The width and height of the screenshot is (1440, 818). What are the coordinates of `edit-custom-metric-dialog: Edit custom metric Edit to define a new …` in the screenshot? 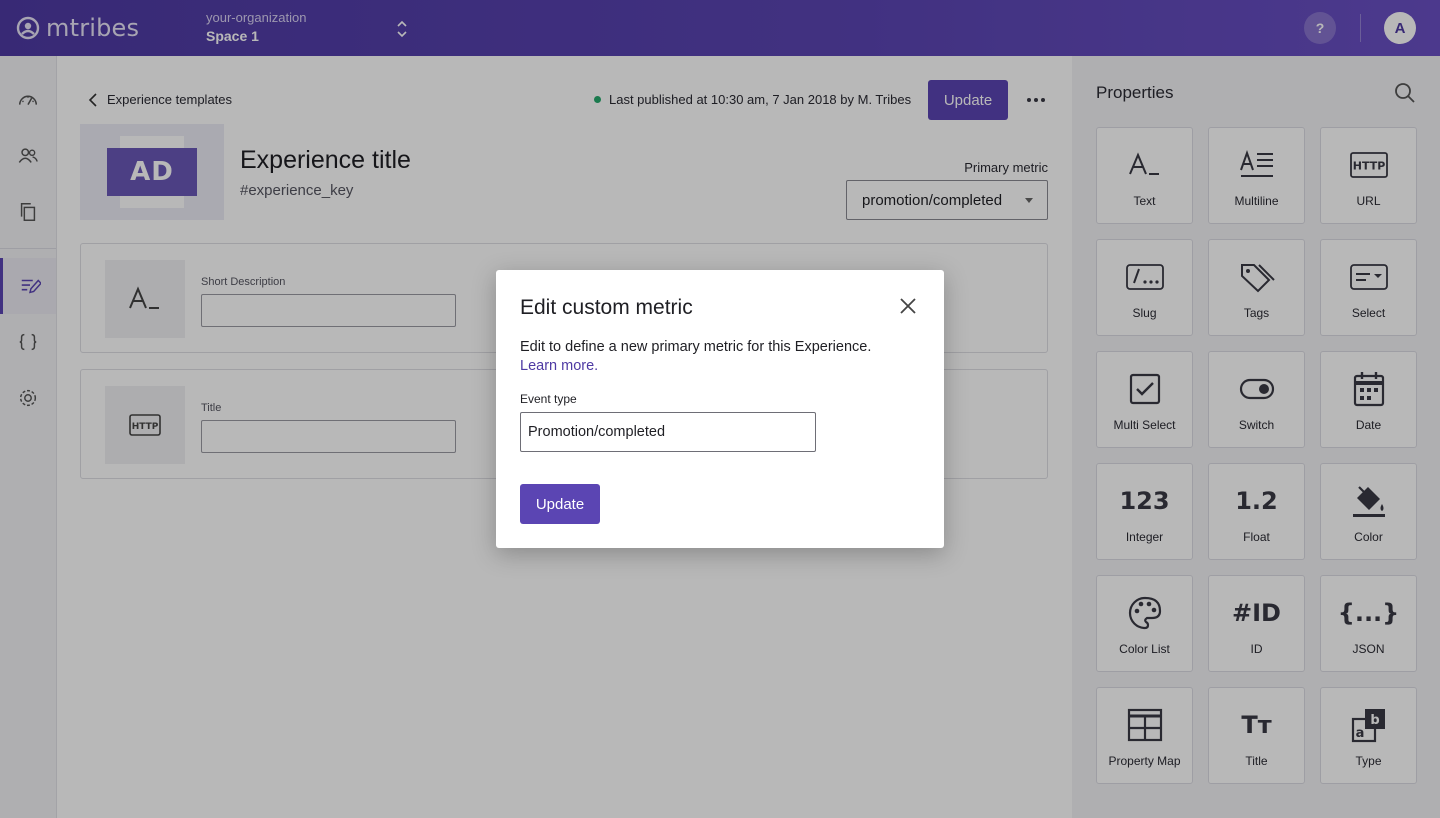 It's located at (720, 409).